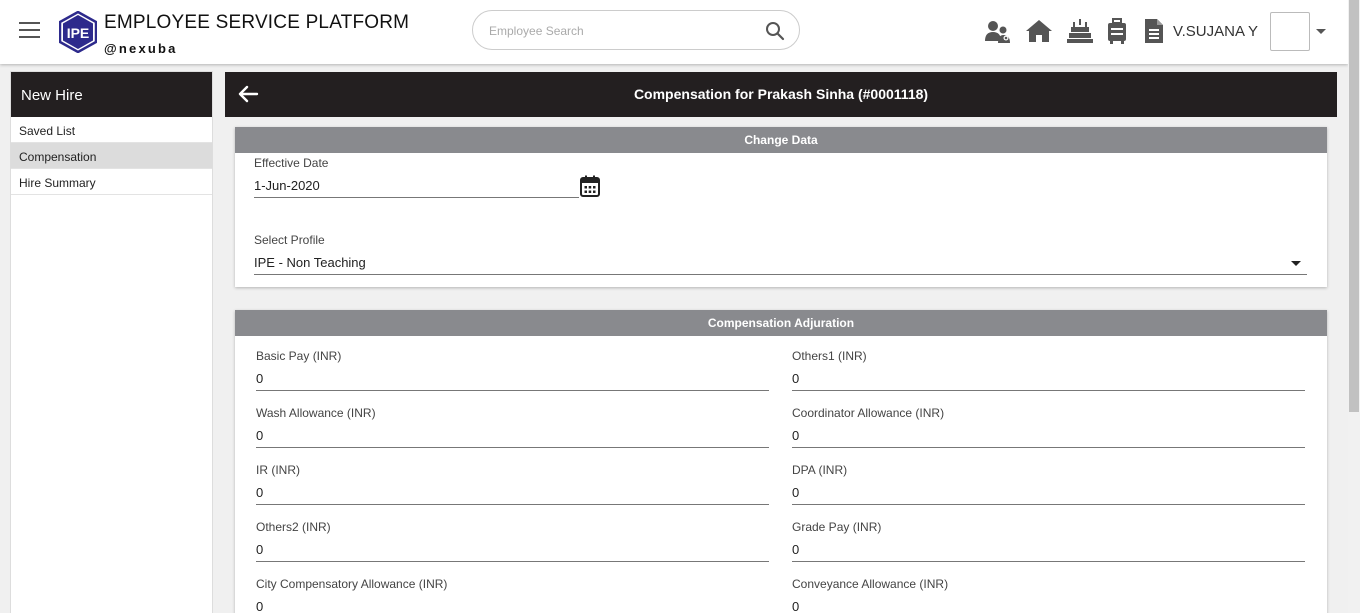  Describe the element at coordinates (998, 31) in the screenshot. I see `team-icon` at that location.